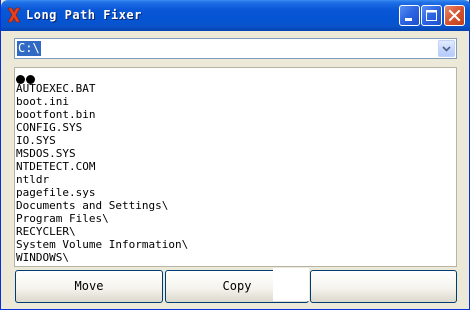 Image resolution: width=470 pixels, height=310 pixels. I want to click on minimize-icon, so click(408, 19).